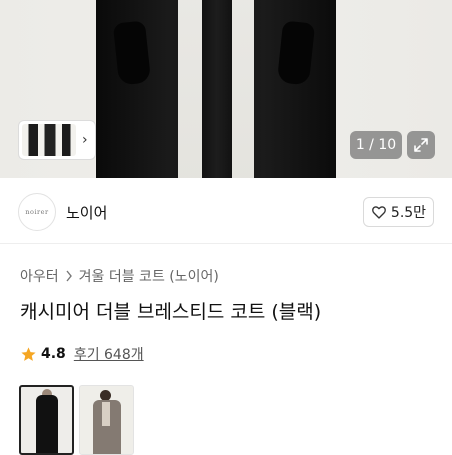 The width and height of the screenshot is (452, 455). What do you see at coordinates (171, 312) in the screenshot?
I see `product-title: 캐시미어 더블 브레스티드 코트 (블랙)` at bounding box center [171, 312].